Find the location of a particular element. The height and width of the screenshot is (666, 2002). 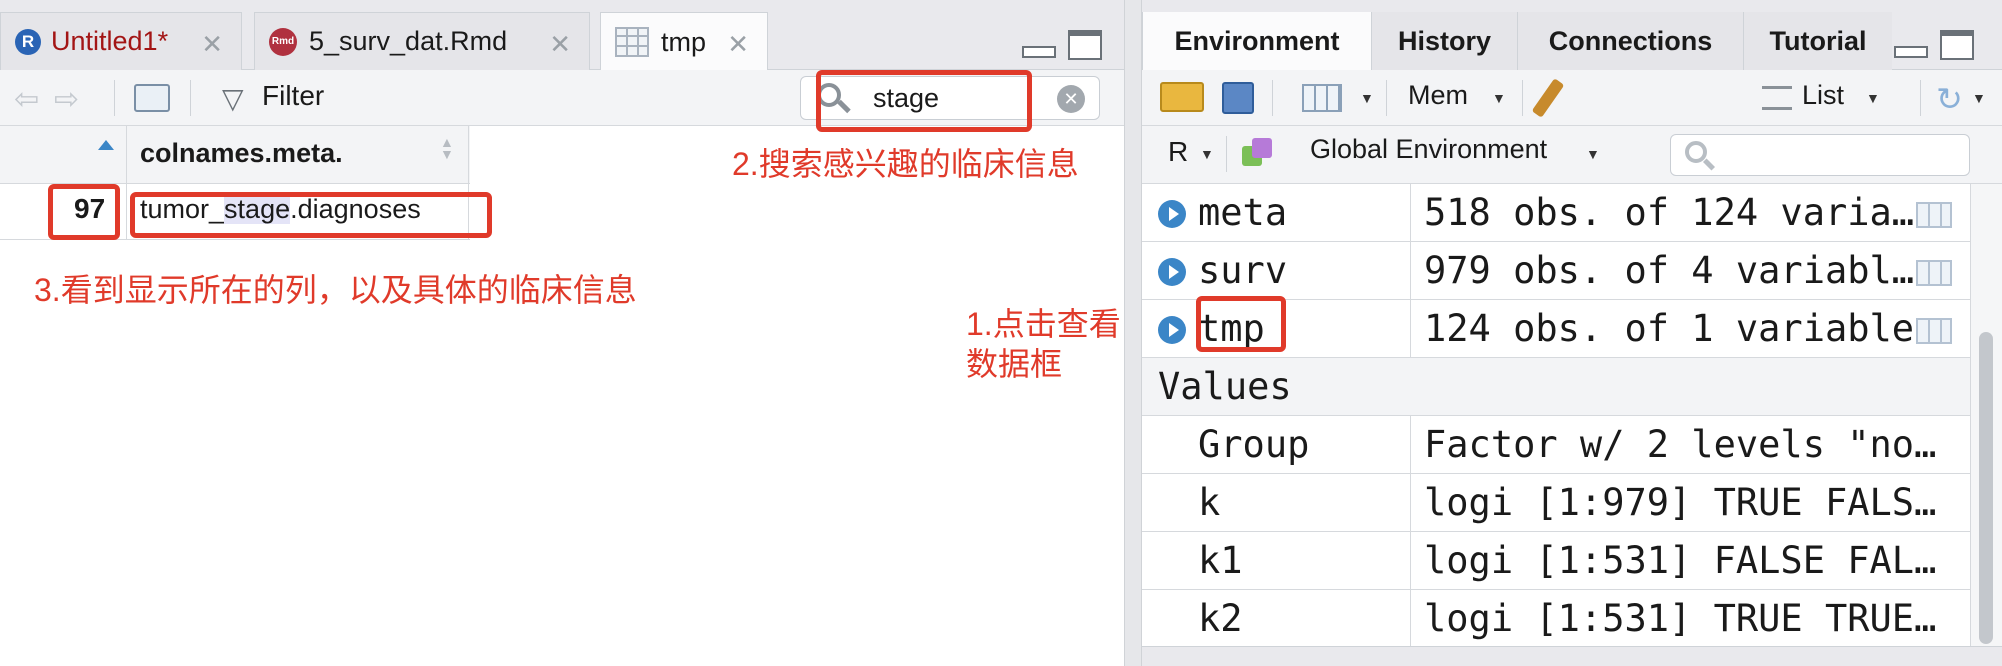

tab-untitled1: R Untitled1* ✕ is located at coordinates (121, 41).